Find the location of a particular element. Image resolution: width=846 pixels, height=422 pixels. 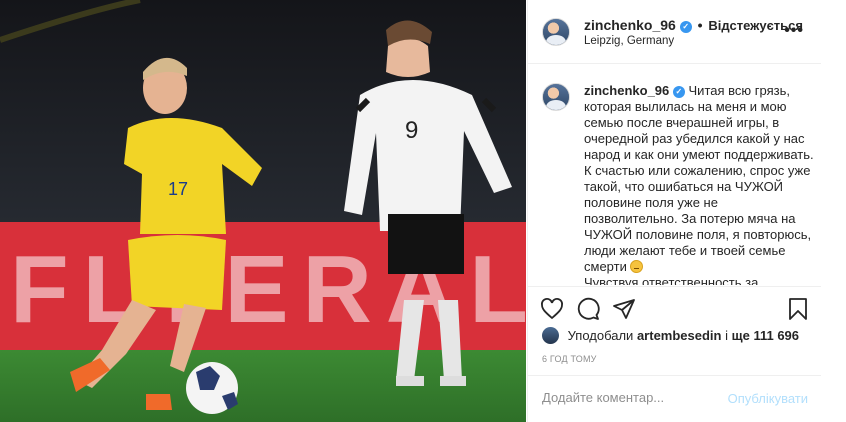

caption-author-avatar is located at coordinates (556, 97).